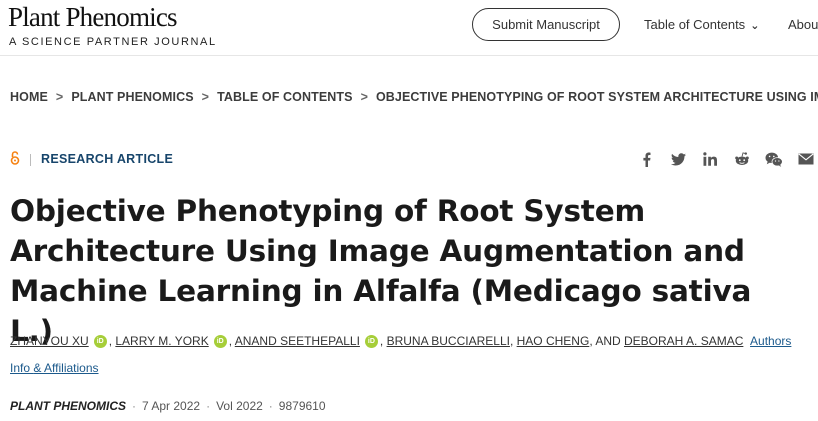  I want to click on divider, so click(30, 159).